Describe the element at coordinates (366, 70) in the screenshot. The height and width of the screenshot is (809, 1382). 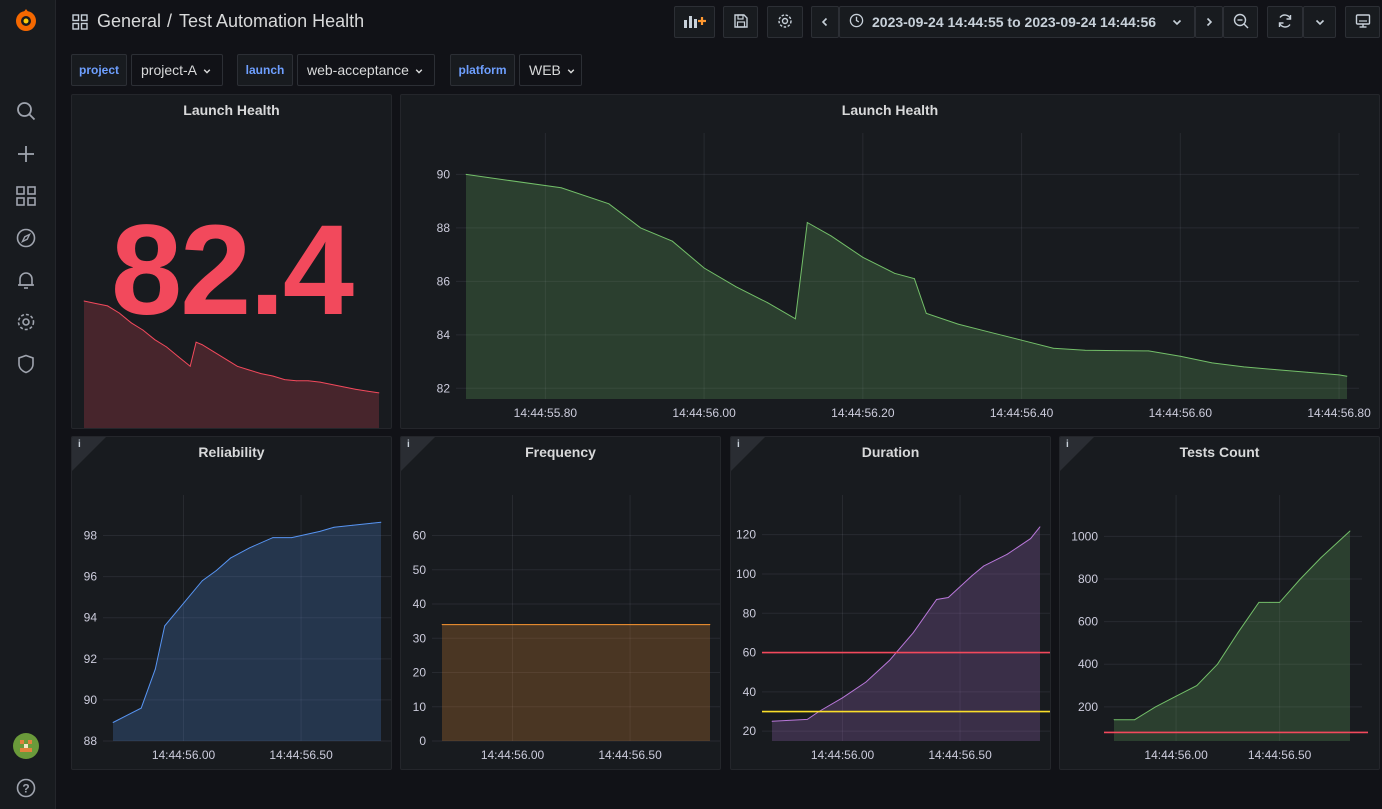
I see `variable-select-launch: web-acceptance` at that location.